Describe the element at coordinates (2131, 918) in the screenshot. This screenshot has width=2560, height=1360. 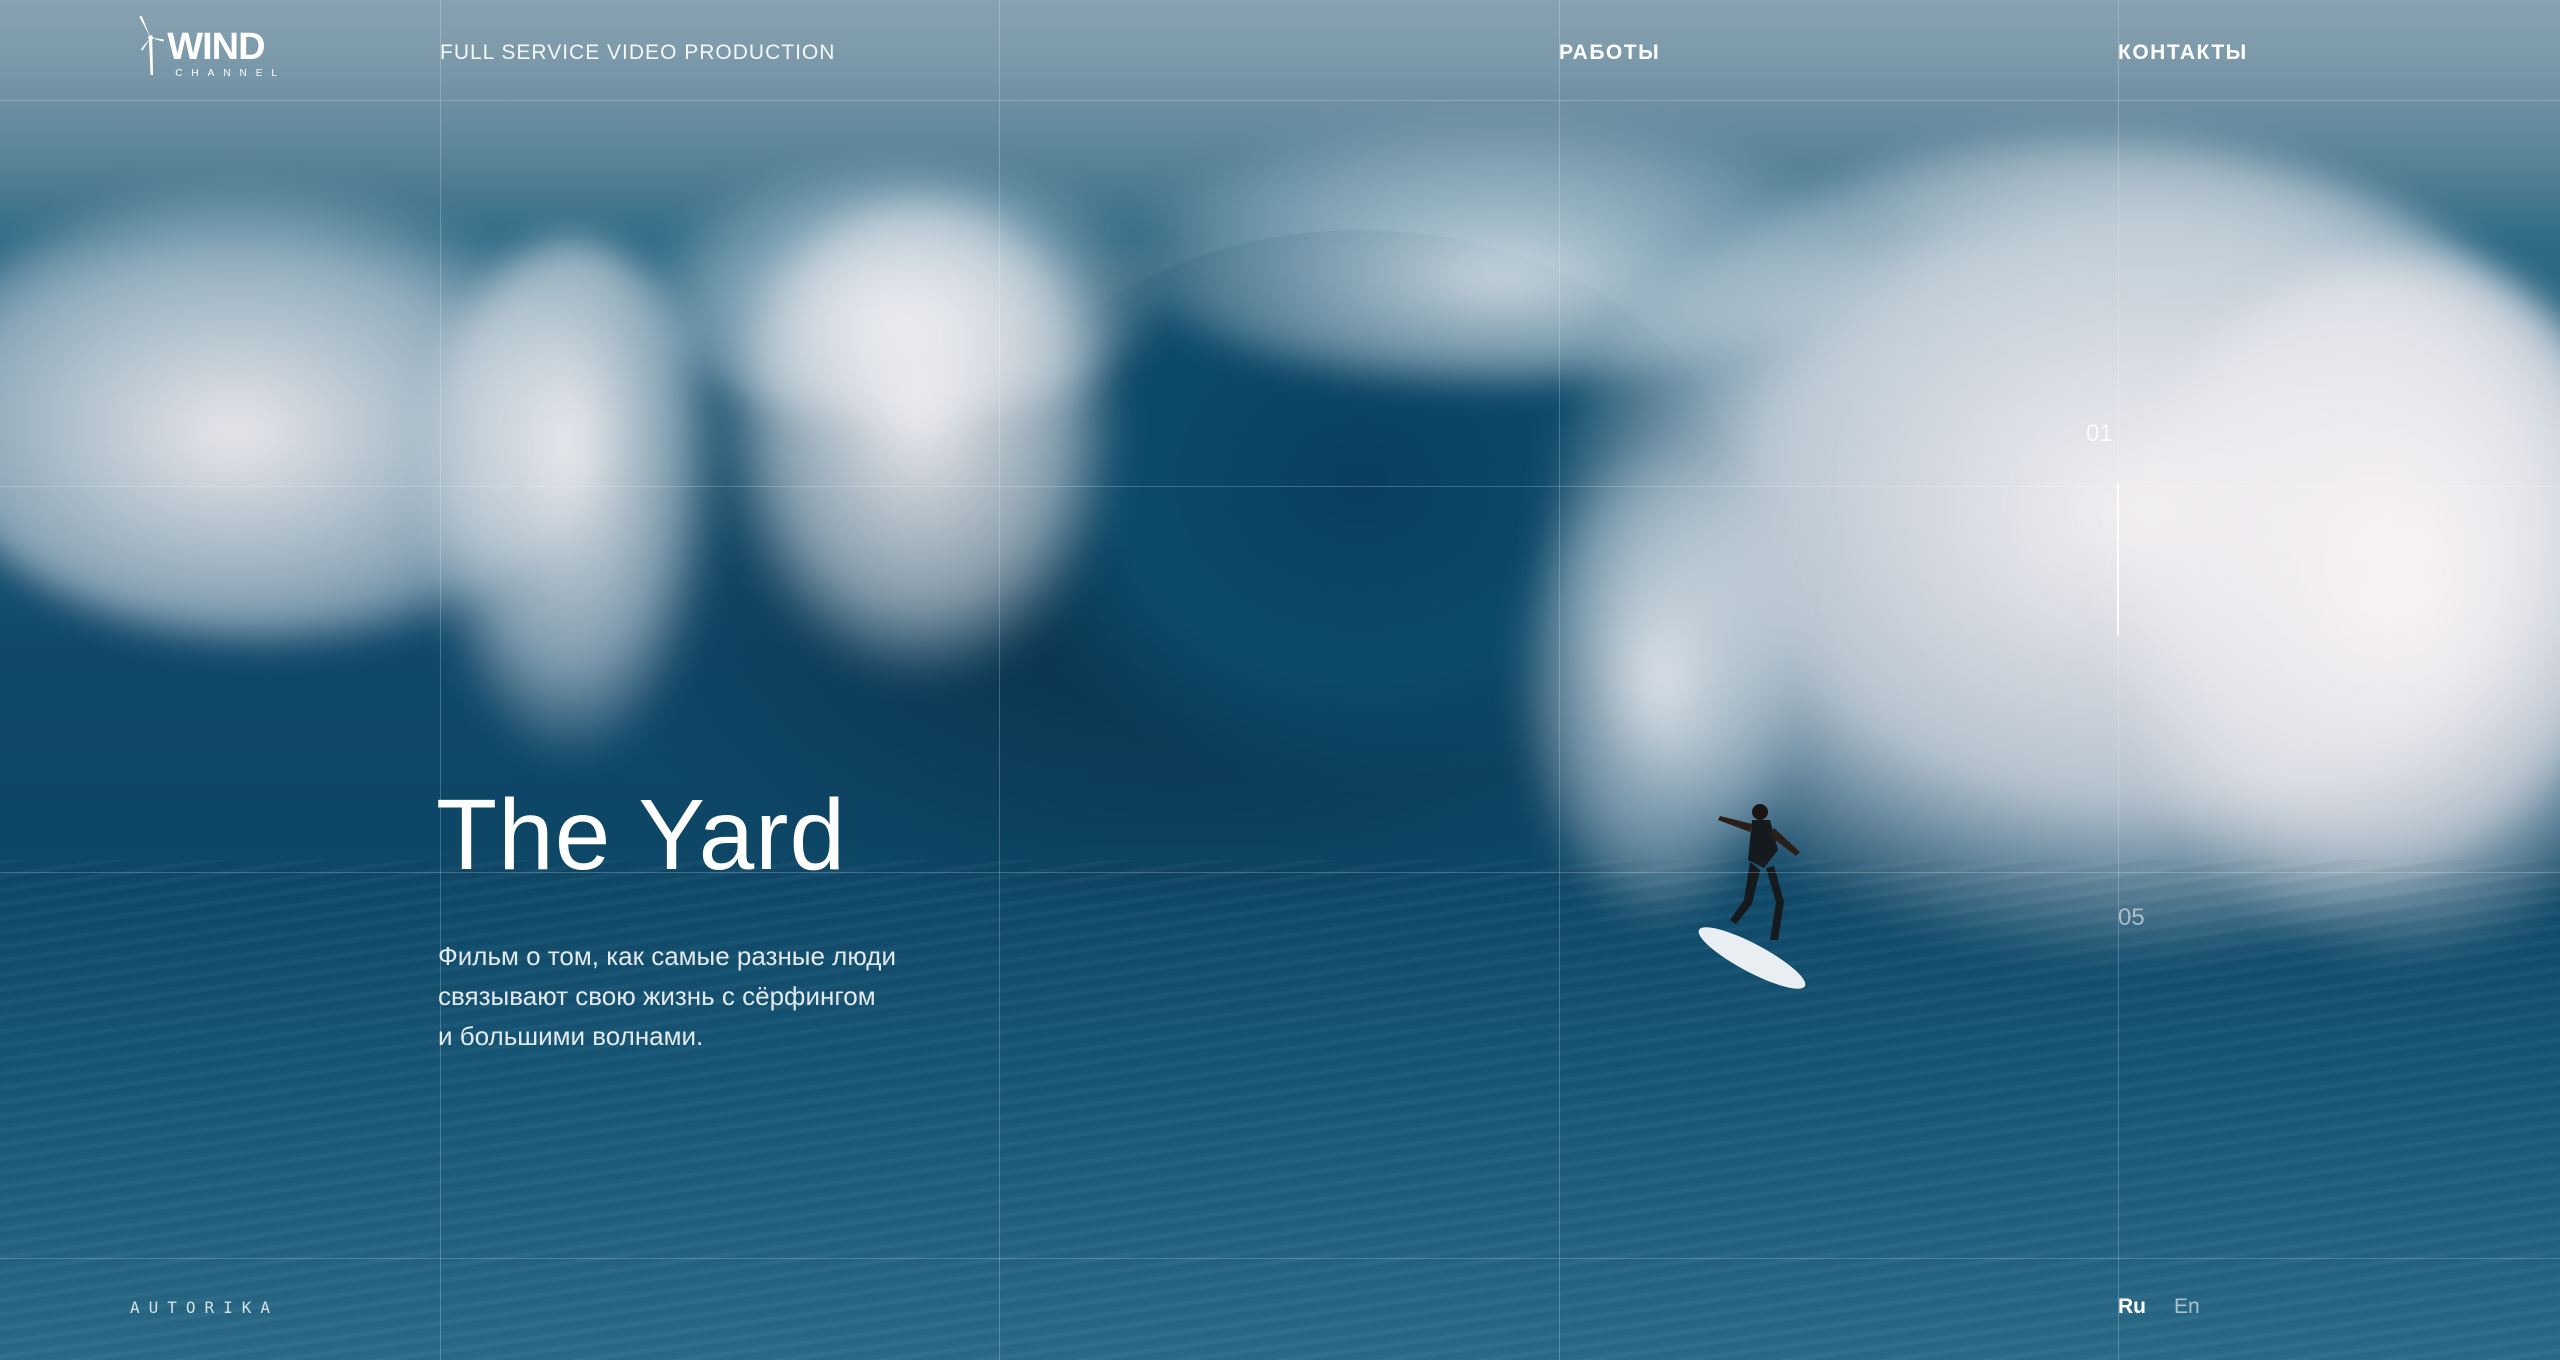
I see `slide-counter-total: 05` at that location.